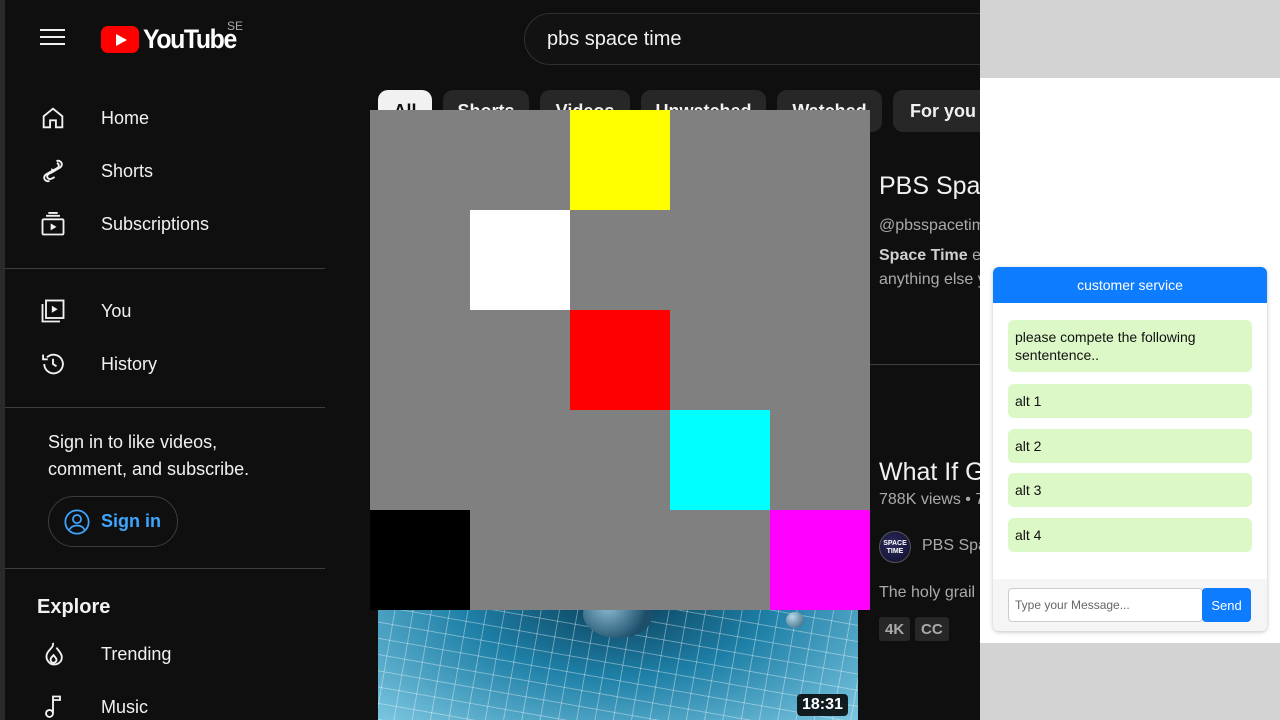 Image resolution: width=1280 pixels, height=720 pixels. Describe the element at coordinates (976, 255) in the screenshot. I see `channel-desc-rest: ex` at that location.